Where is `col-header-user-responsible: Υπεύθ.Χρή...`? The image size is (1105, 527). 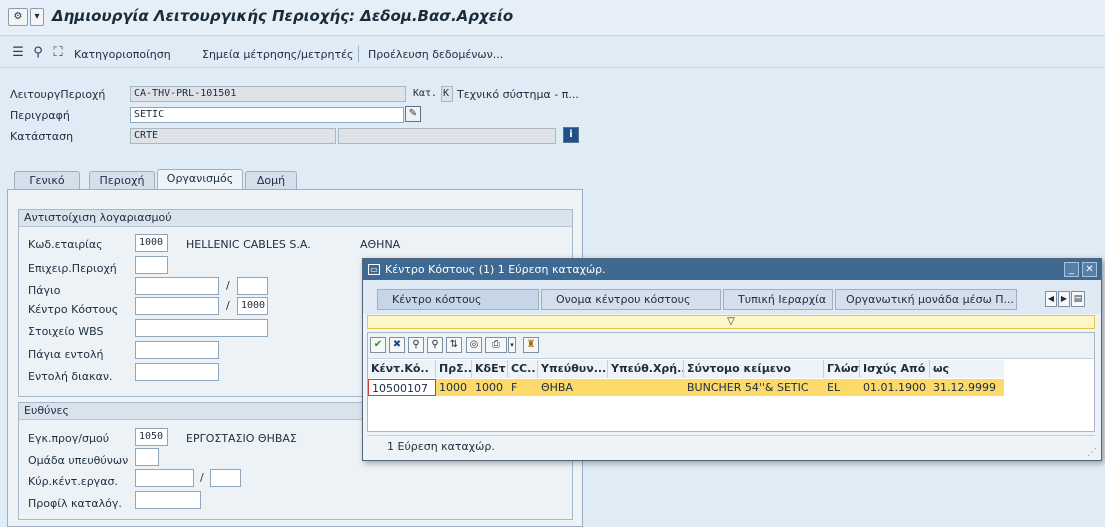
col-header-user-responsible: Υπεύθ.Χρή... is located at coordinates (646, 369).